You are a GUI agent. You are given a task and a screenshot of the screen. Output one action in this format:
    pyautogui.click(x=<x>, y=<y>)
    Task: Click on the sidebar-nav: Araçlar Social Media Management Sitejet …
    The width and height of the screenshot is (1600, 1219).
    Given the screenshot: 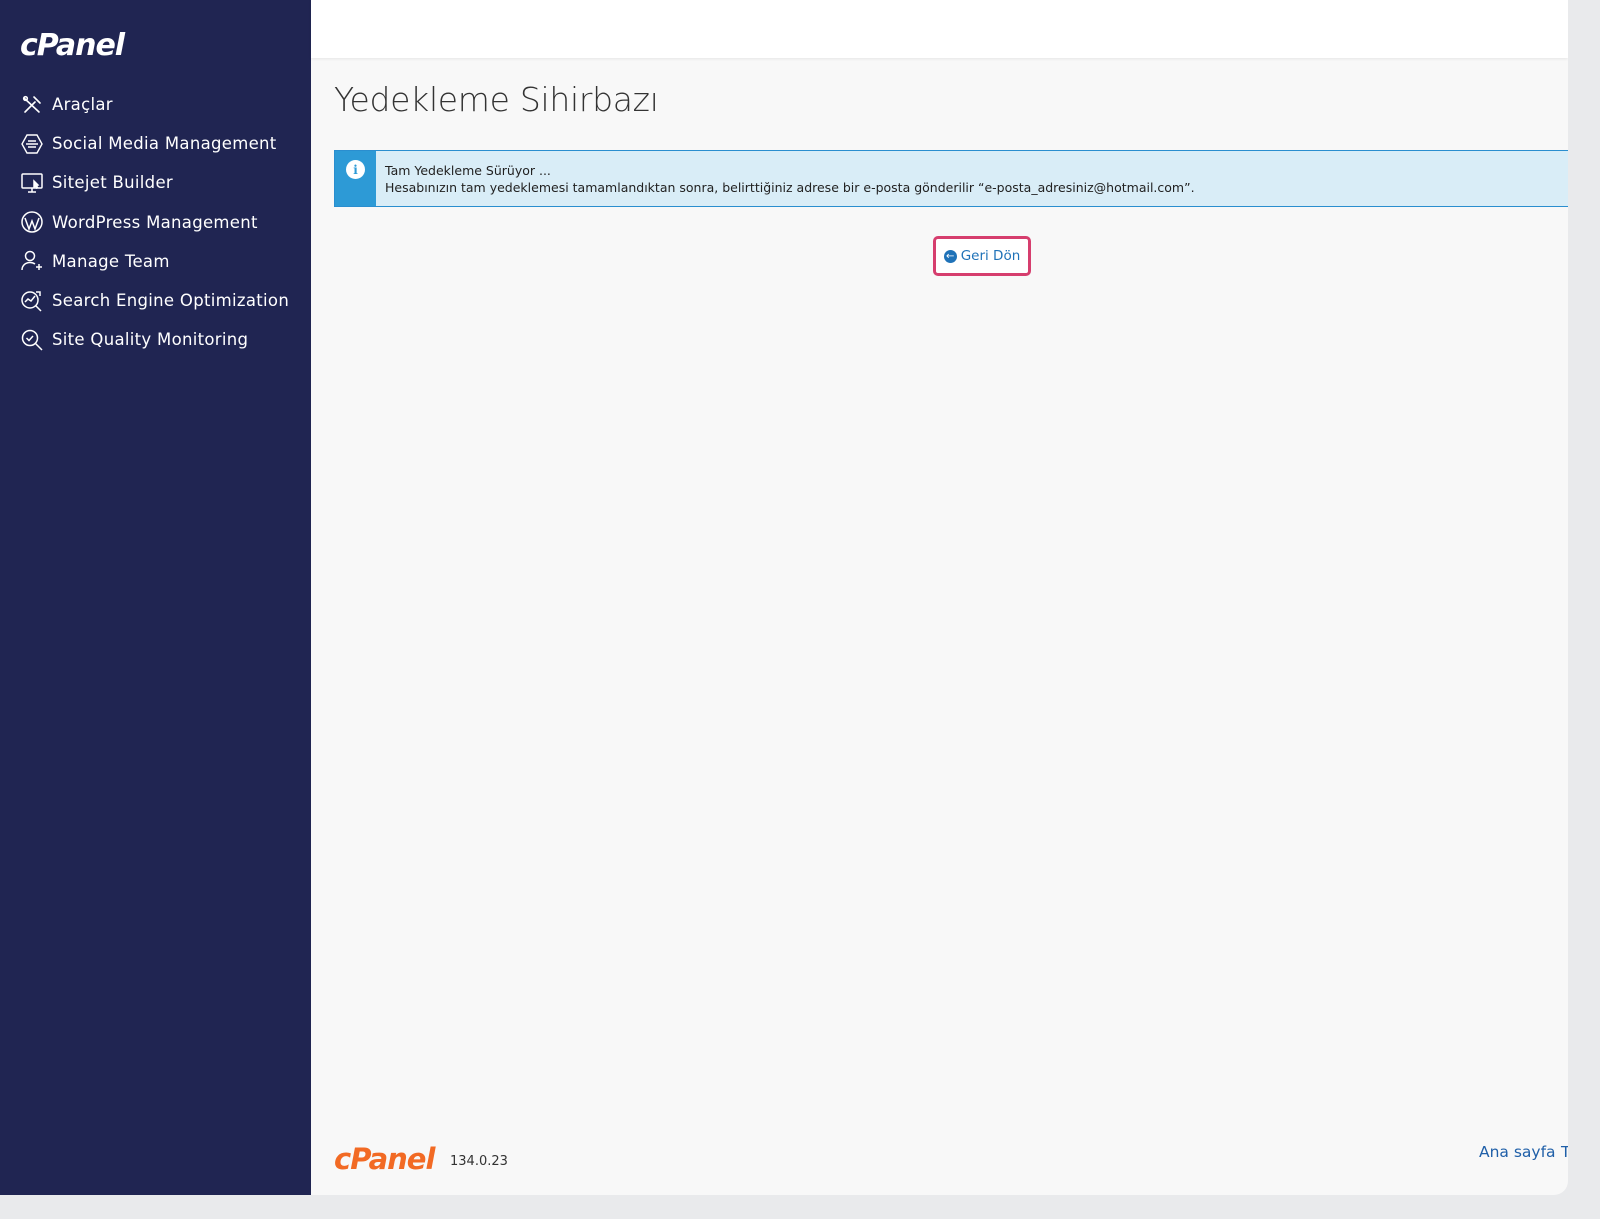 What is the action you would take?
    pyautogui.click(x=155, y=222)
    